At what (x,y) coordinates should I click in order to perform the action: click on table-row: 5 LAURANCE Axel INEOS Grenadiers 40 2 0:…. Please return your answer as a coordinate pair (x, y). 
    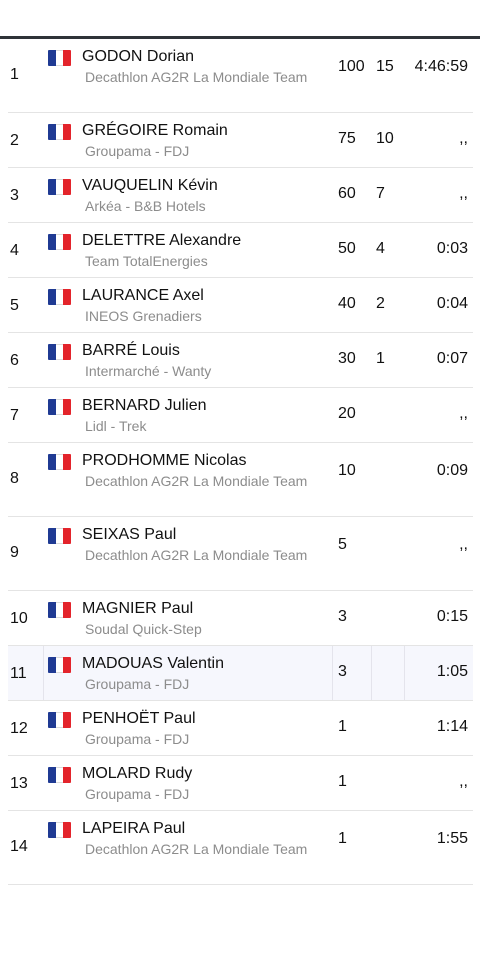
    Looking at the image, I should click on (240, 305).